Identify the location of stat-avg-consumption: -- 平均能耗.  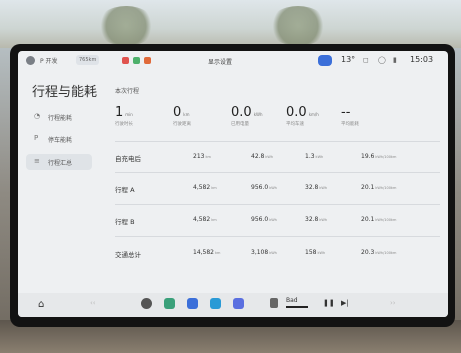
(350, 114).